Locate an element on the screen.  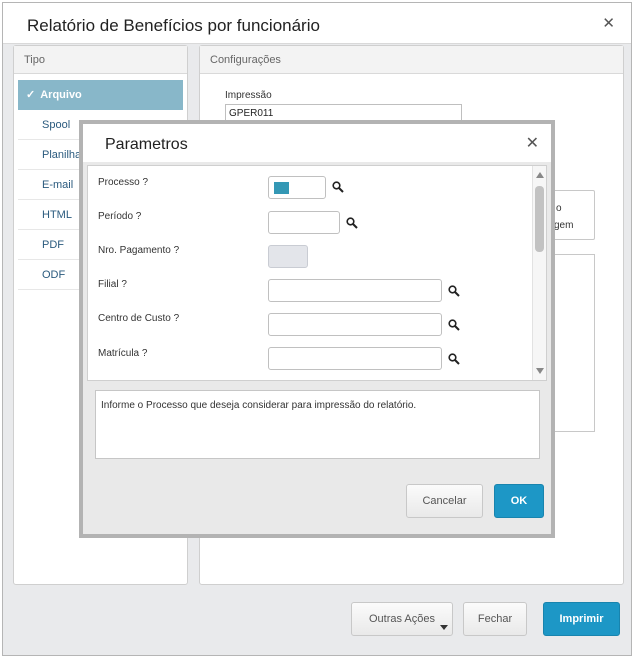
scroll-thumb is located at coordinates (539, 219).